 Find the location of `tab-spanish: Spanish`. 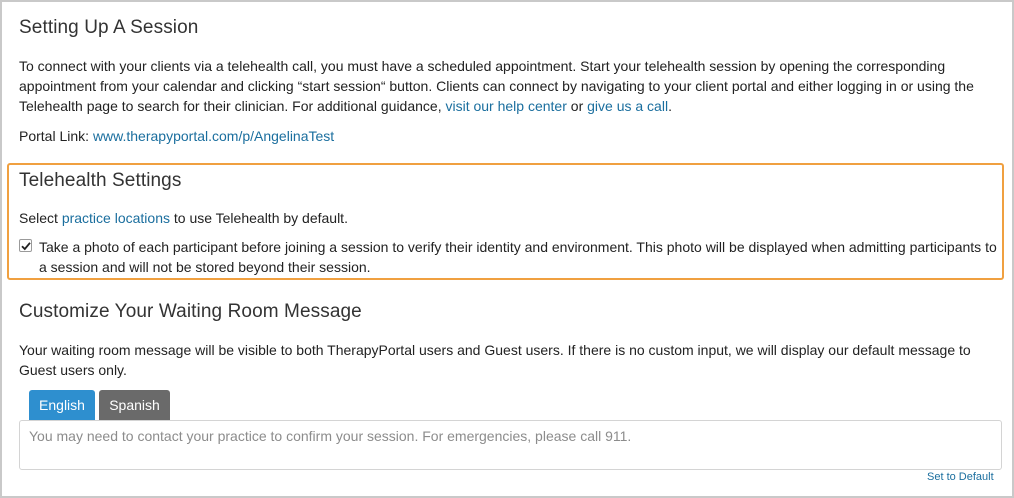

tab-spanish: Spanish is located at coordinates (134, 405).